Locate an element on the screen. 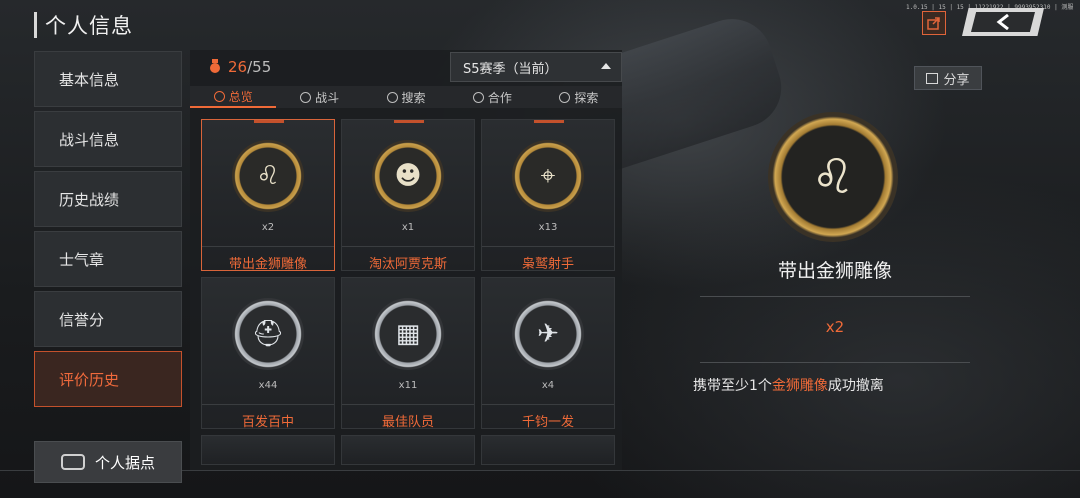 The height and width of the screenshot is (498, 1080). medal-icon is located at coordinates (215, 66).